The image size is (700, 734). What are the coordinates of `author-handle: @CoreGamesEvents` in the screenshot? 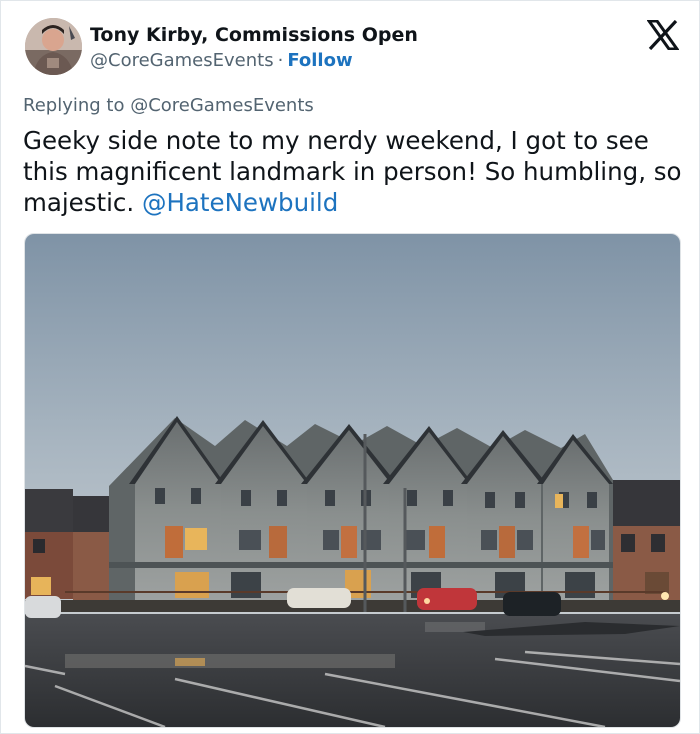 It's located at (182, 60).